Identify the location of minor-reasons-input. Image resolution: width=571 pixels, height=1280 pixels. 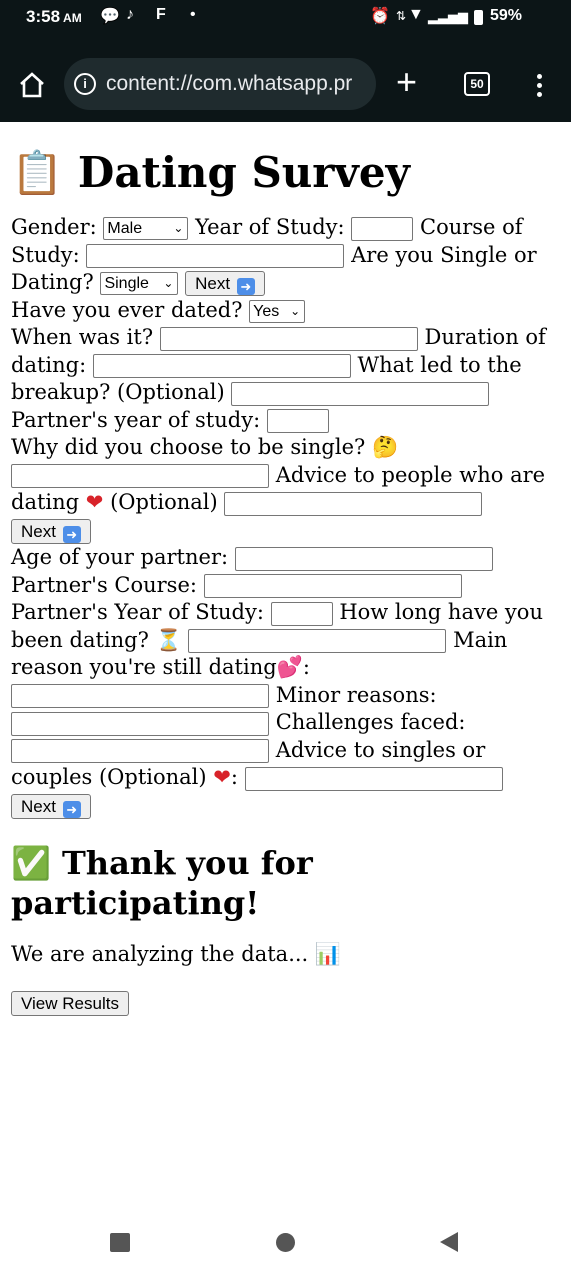
(140, 723).